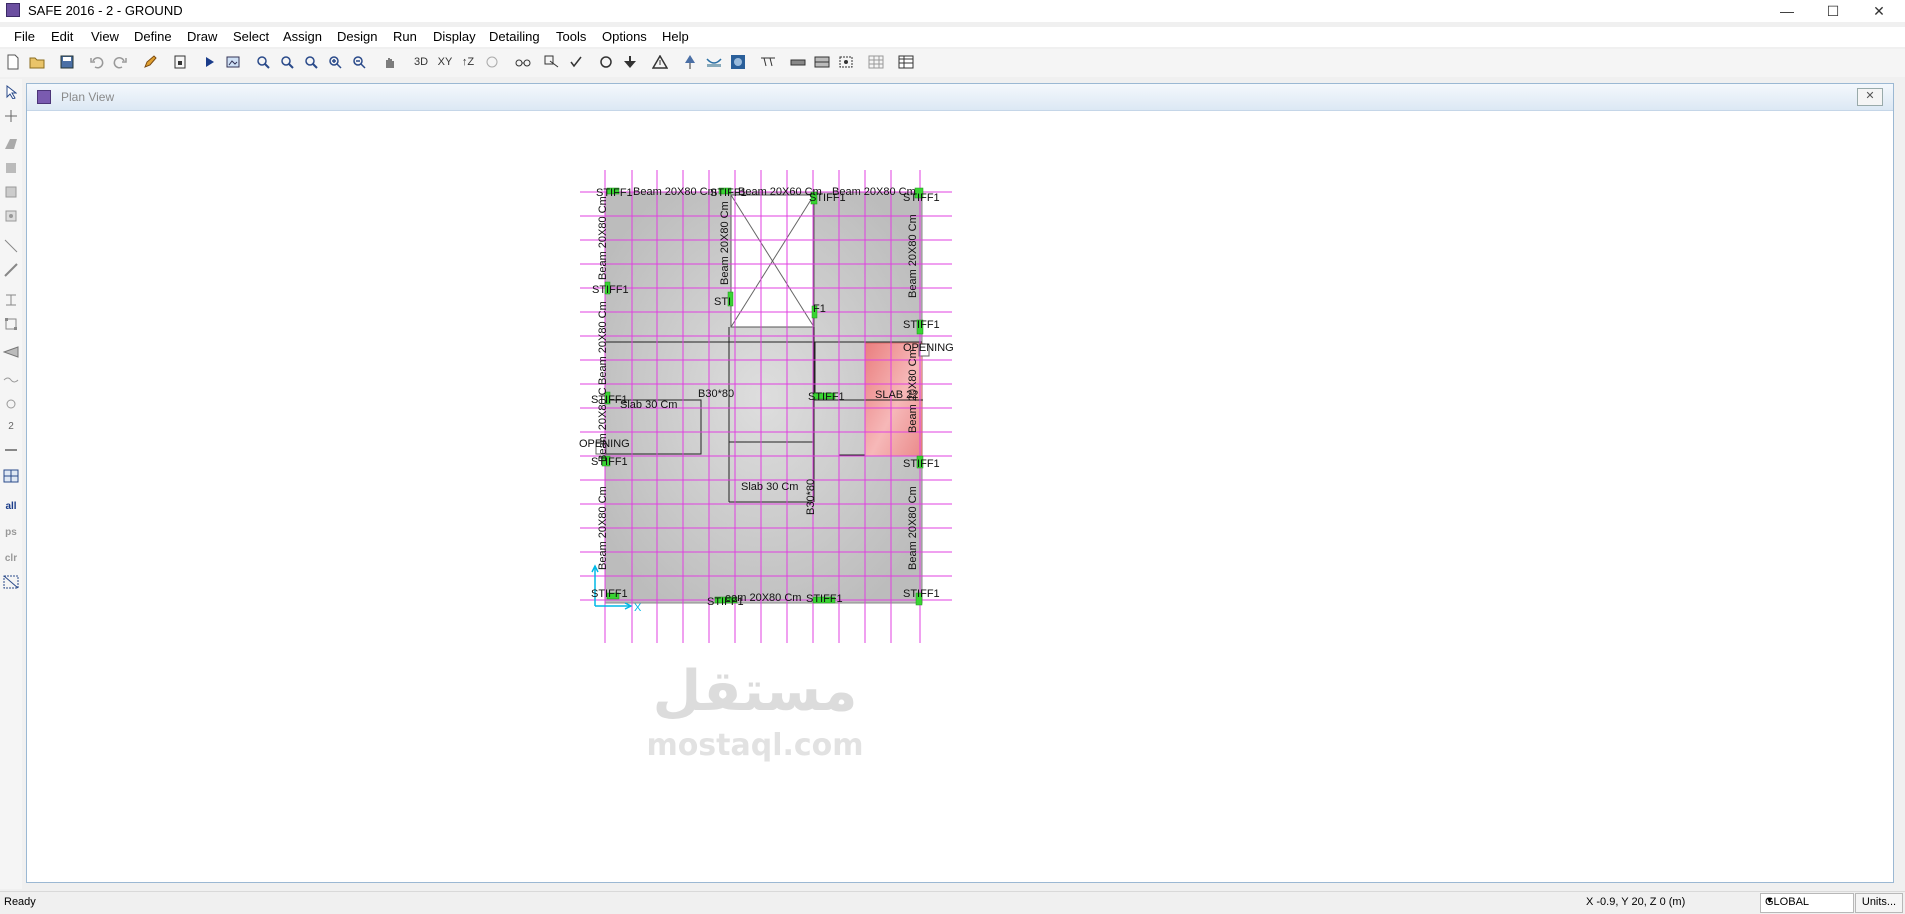  What do you see at coordinates (1807, 903) in the screenshot?
I see `coordinate-system-select: GLOBAL ▼` at bounding box center [1807, 903].